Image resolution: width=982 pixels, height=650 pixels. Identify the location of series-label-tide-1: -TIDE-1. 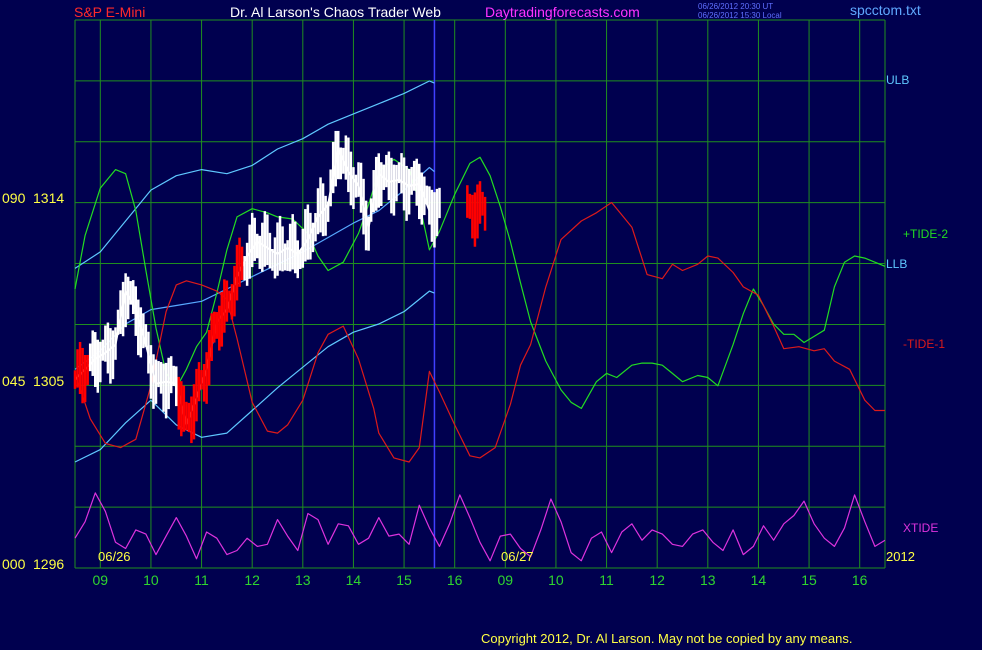
(924, 344).